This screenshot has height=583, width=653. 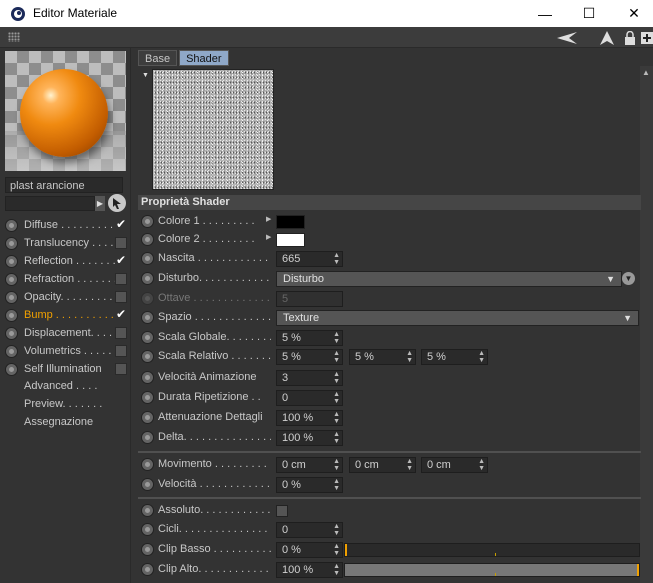 What do you see at coordinates (121, 260) in the screenshot?
I see `check-icon: ✔` at bounding box center [121, 260].